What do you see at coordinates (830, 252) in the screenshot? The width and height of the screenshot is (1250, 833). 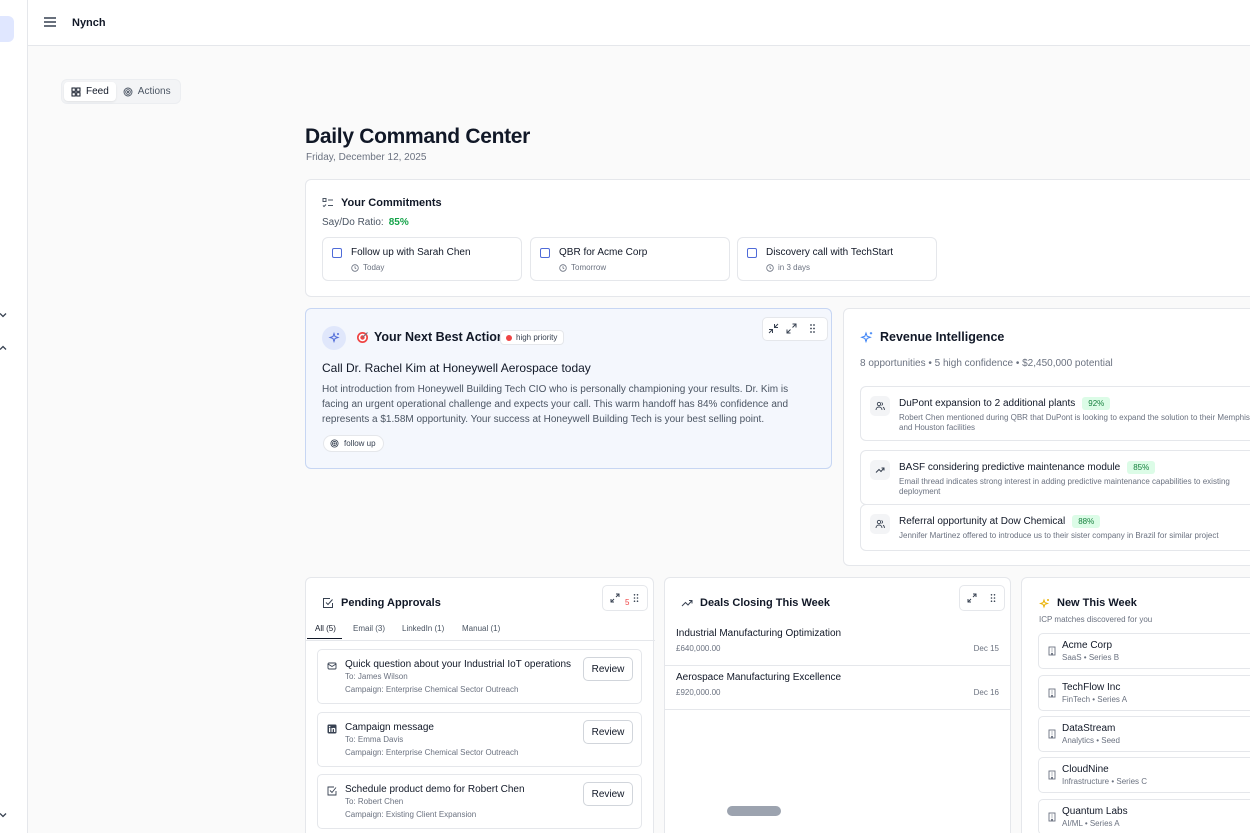 I see `commitment-title: Discovery call with TechStart` at bounding box center [830, 252].